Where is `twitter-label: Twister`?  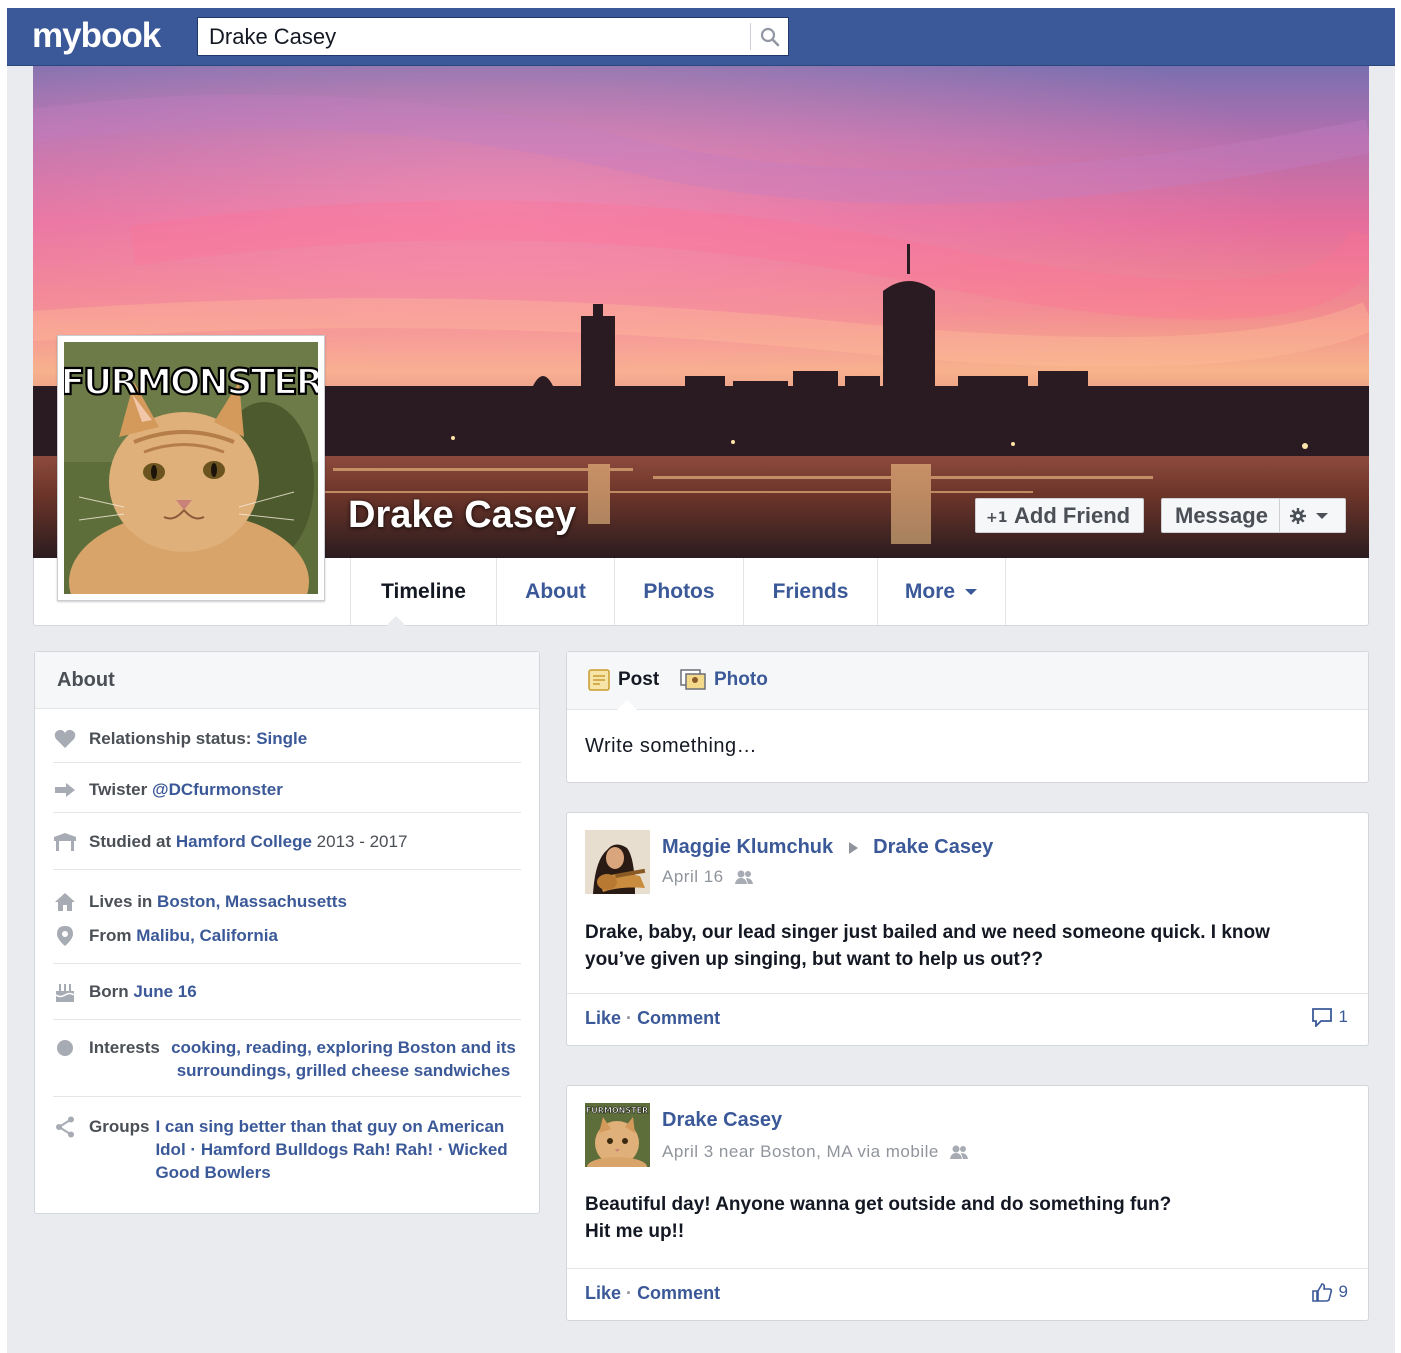
twitter-label: Twister is located at coordinates (118, 789).